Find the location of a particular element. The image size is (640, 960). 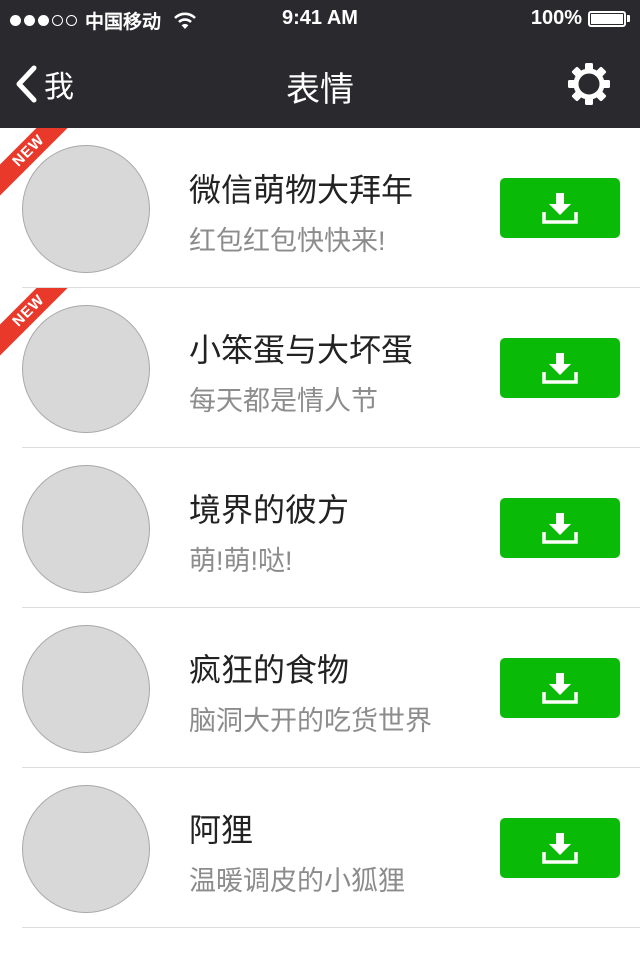

nav-bar: 我 表情 is located at coordinates (320, 84).